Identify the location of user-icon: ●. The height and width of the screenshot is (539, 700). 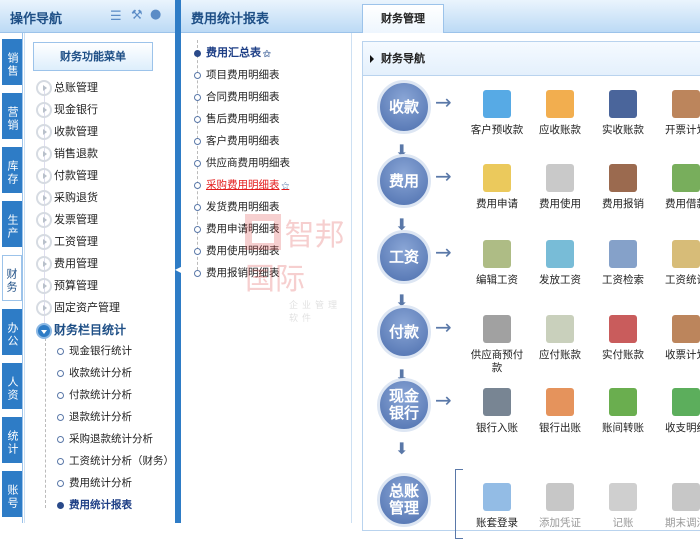
(155, 14).